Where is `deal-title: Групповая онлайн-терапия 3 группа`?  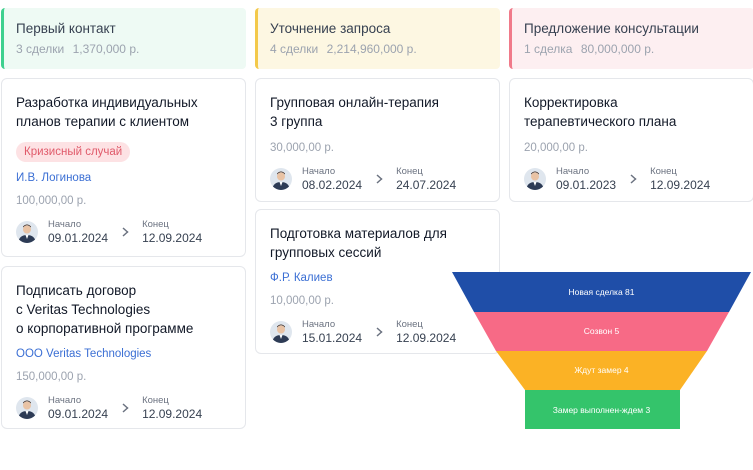 deal-title: Групповая онлайн-терапия 3 группа is located at coordinates (354, 112).